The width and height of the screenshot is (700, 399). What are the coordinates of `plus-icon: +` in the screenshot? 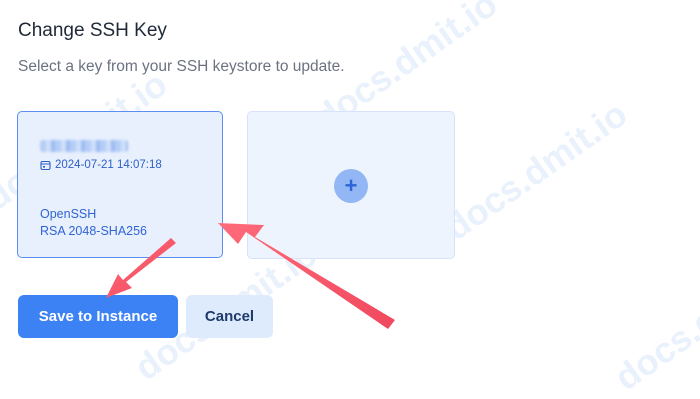 It's located at (351, 186).